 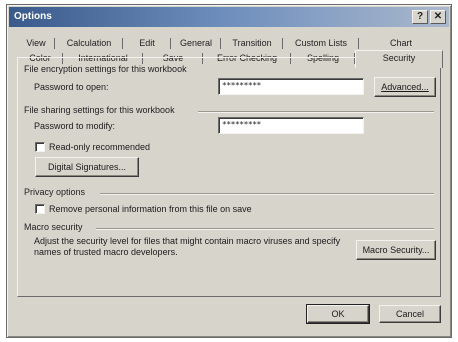 What do you see at coordinates (147, 43) in the screenshot?
I see `tab-edit: Edit` at bounding box center [147, 43].